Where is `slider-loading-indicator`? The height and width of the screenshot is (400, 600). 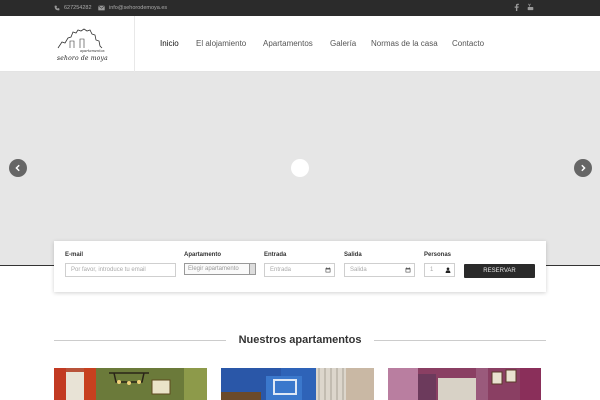
slider-loading-indicator is located at coordinates (300, 168).